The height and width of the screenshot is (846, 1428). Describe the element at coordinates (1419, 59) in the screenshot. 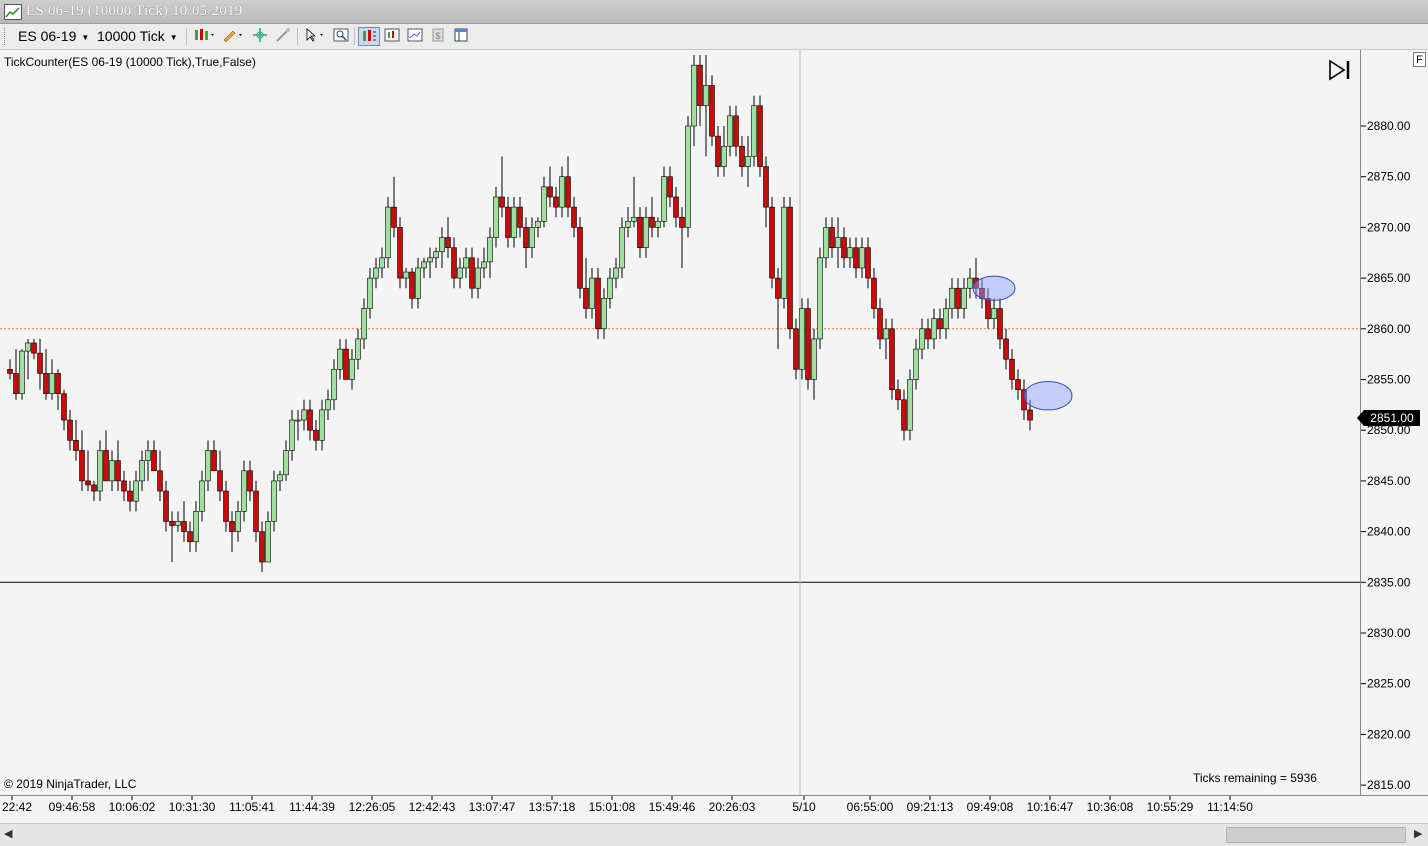

I see `chart-corner-button: F` at that location.